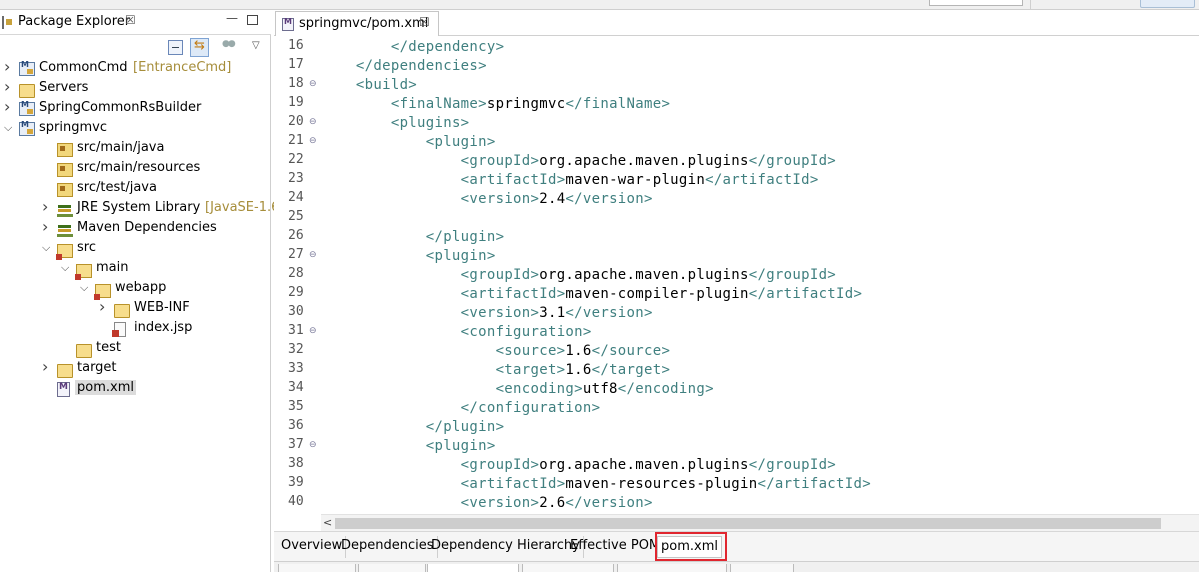  I want to click on code-line: <version>2.6</version>, so click(487, 503).